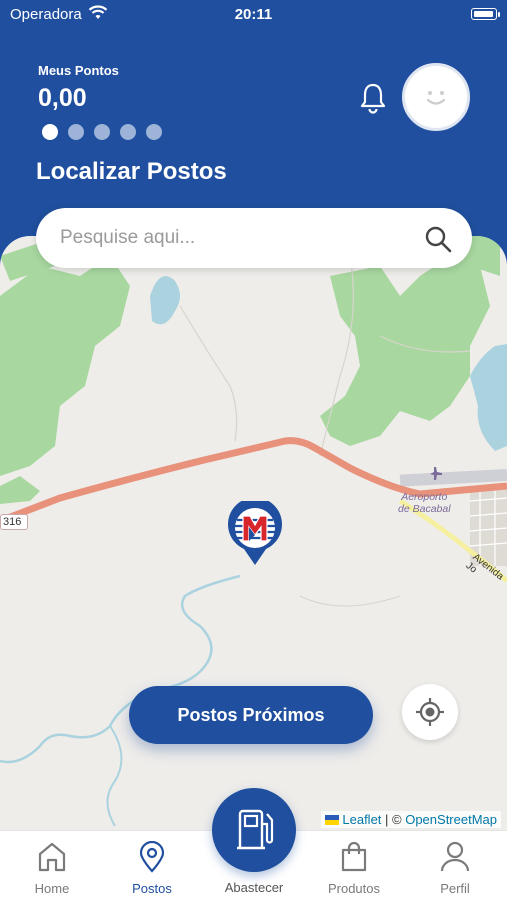 The height and width of the screenshot is (900, 507). What do you see at coordinates (131, 171) in the screenshot?
I see `page-title: Localizar Postos` at bounding box center [131, 171].